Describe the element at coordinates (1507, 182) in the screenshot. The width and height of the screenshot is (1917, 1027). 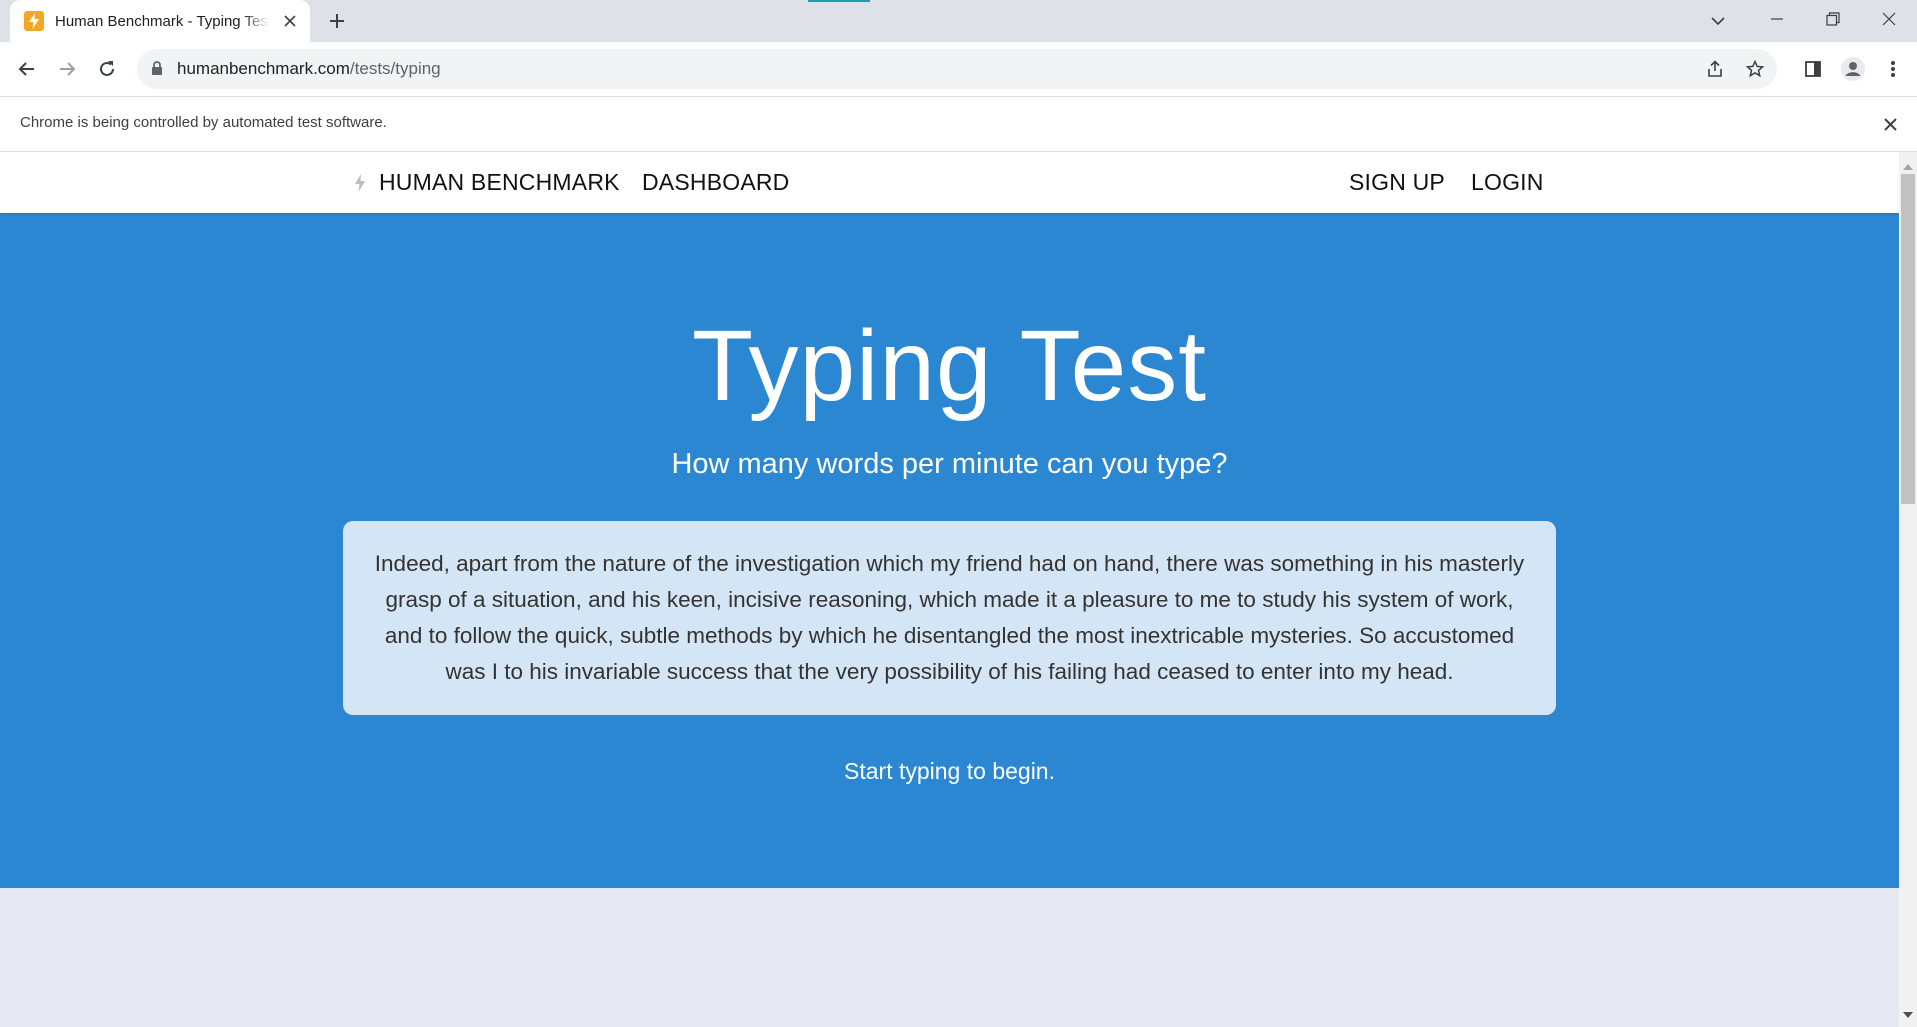
I see `login-link: LOGIN` at that location.